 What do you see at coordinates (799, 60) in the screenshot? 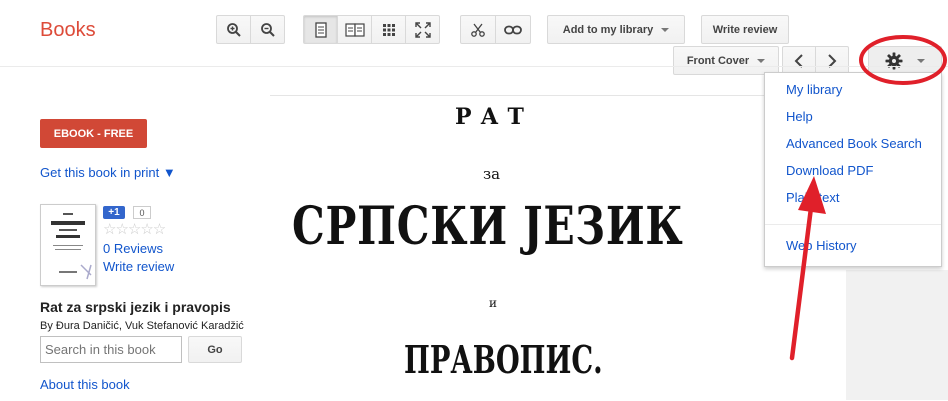
I see `previous-page-button` at bounding box center [799, 60].